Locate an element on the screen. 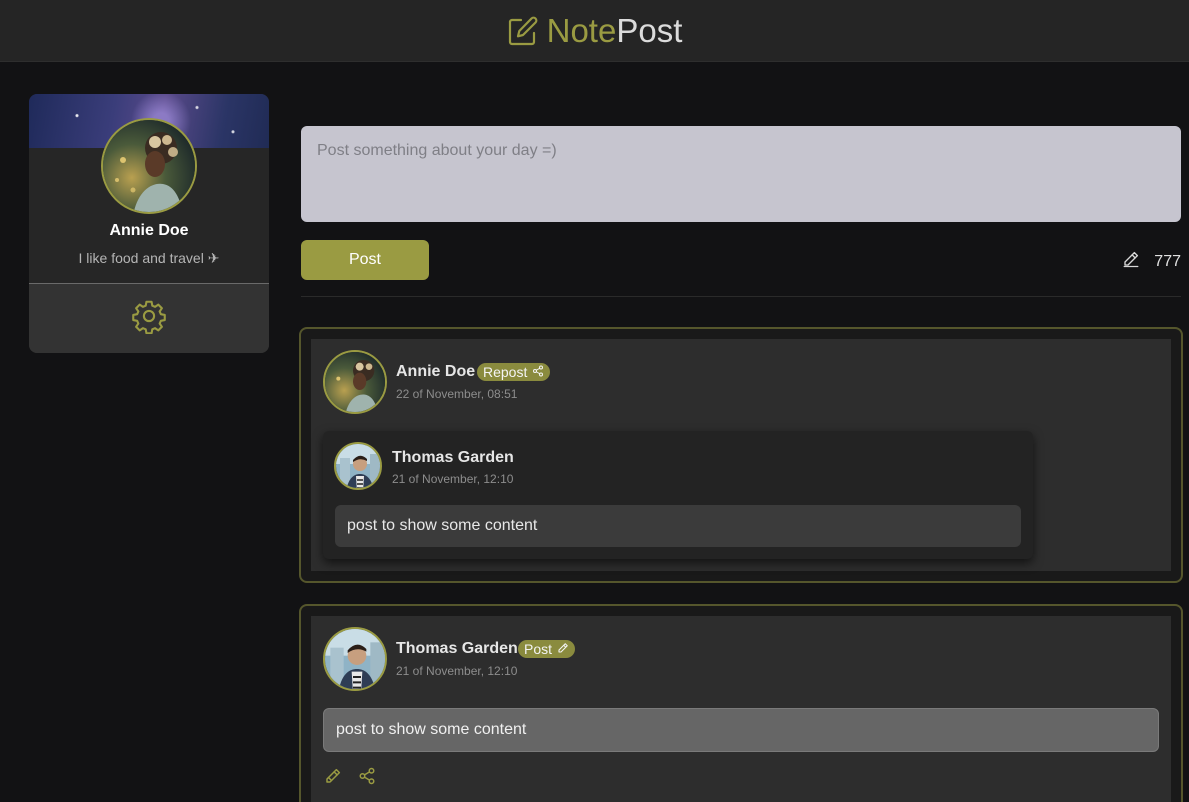  post-button: Post is located at coordinates (365, 260).